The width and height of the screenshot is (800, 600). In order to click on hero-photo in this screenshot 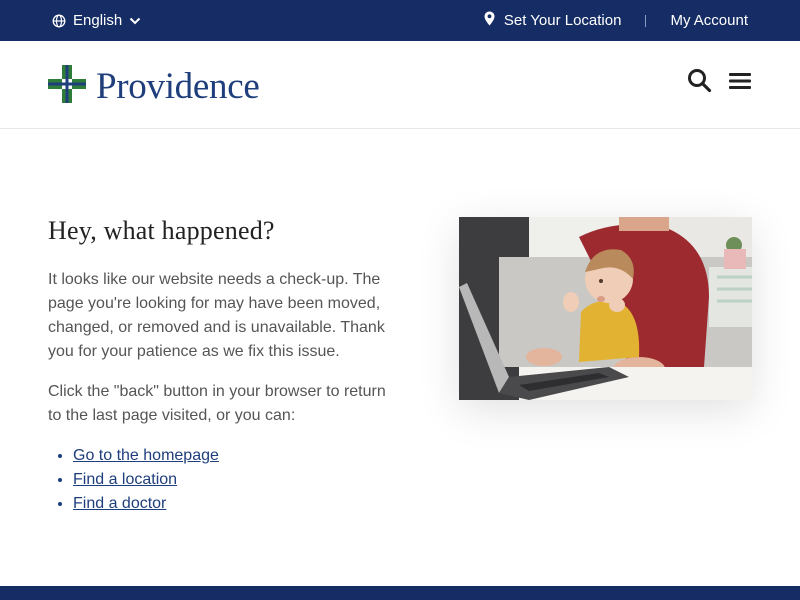, I will do `click(605, 308)`.